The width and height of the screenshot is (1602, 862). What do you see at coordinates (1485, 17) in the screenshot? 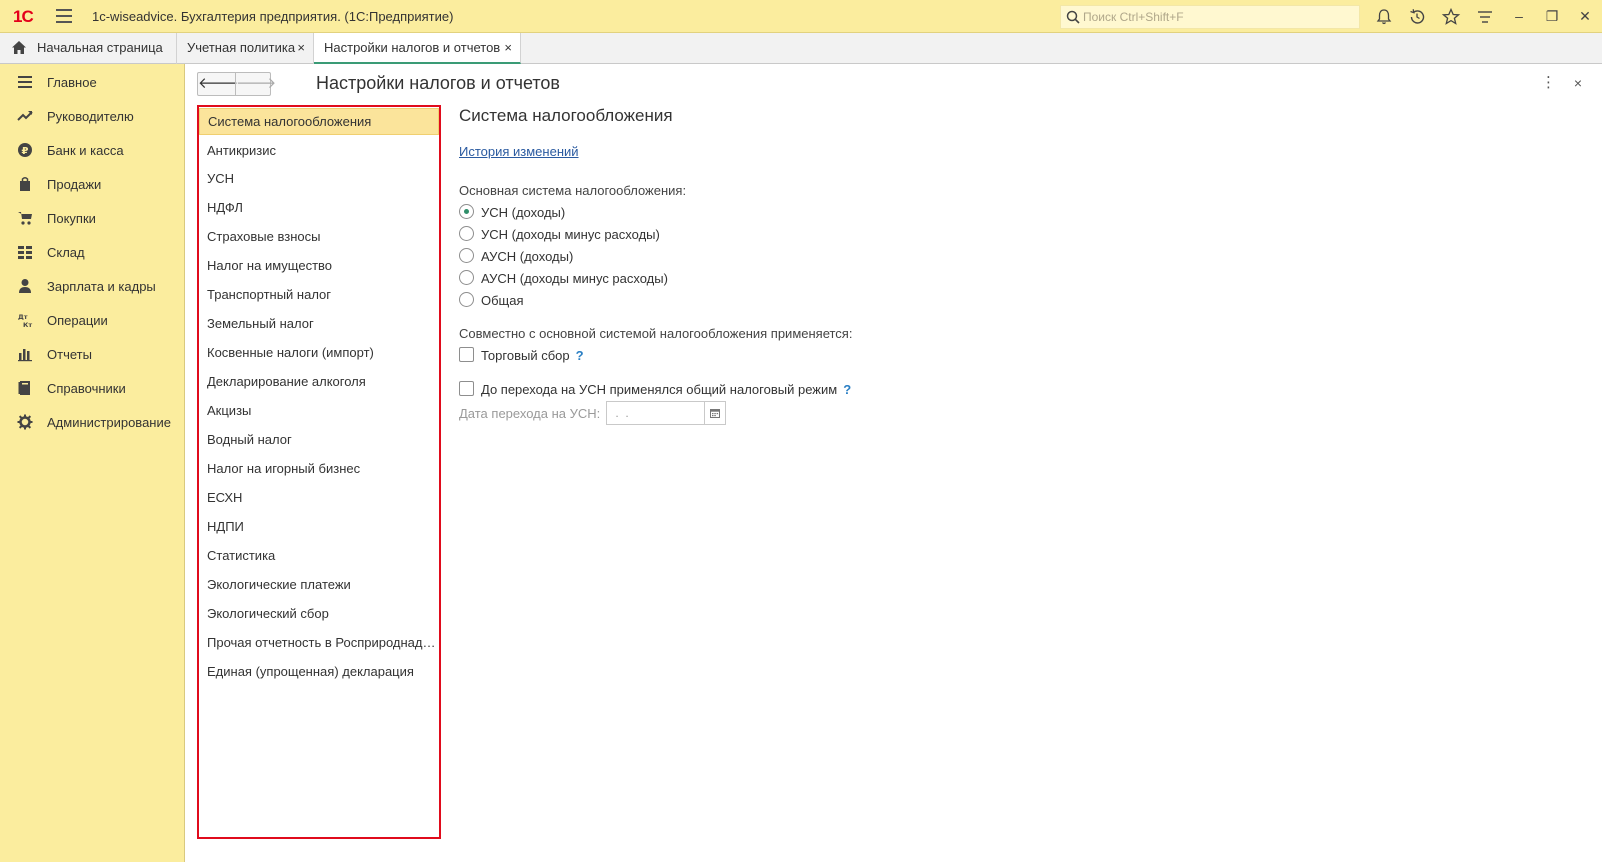
I see `settings-lines-icon` at bounding box center [1485, 17].